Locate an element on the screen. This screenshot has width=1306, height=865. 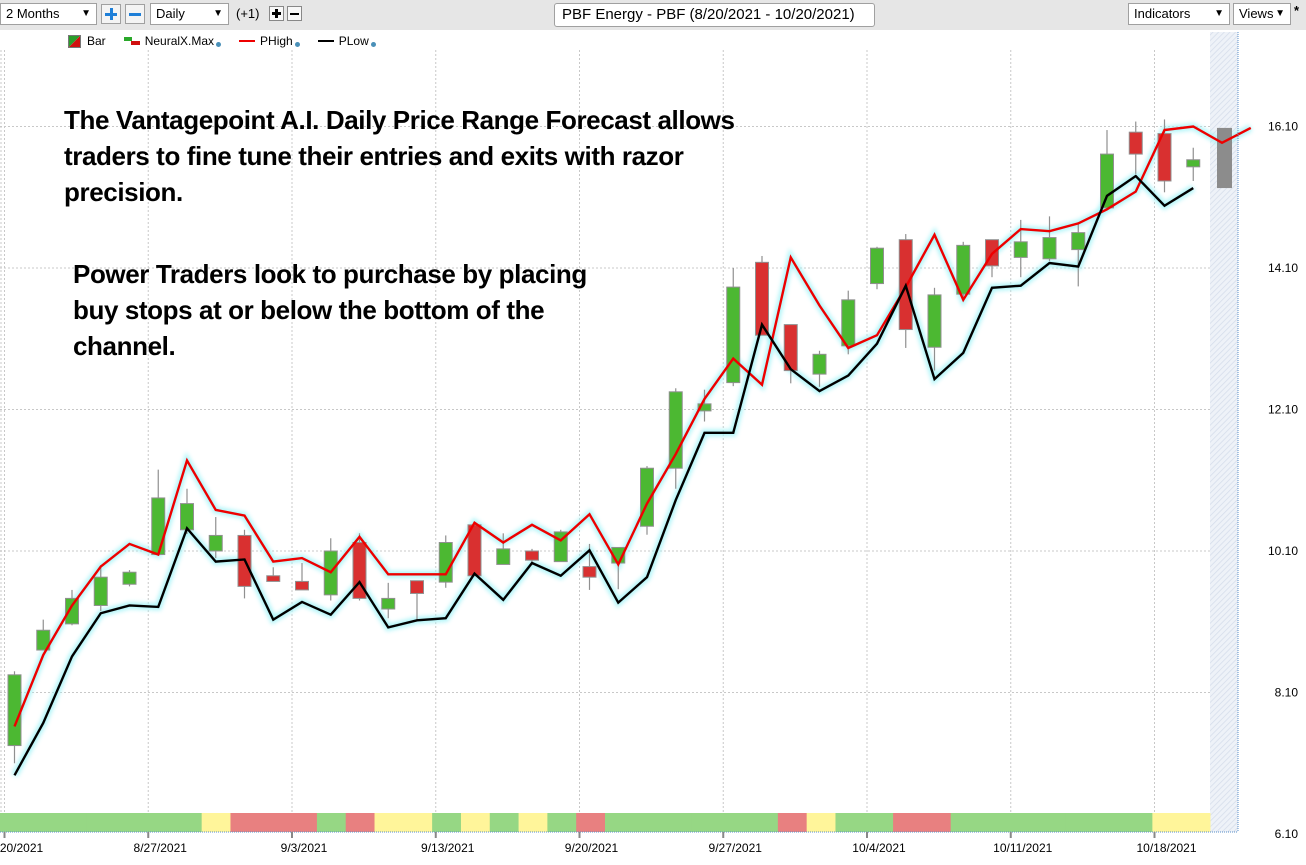
forecast-bar is located at coordinates (1224, 158).